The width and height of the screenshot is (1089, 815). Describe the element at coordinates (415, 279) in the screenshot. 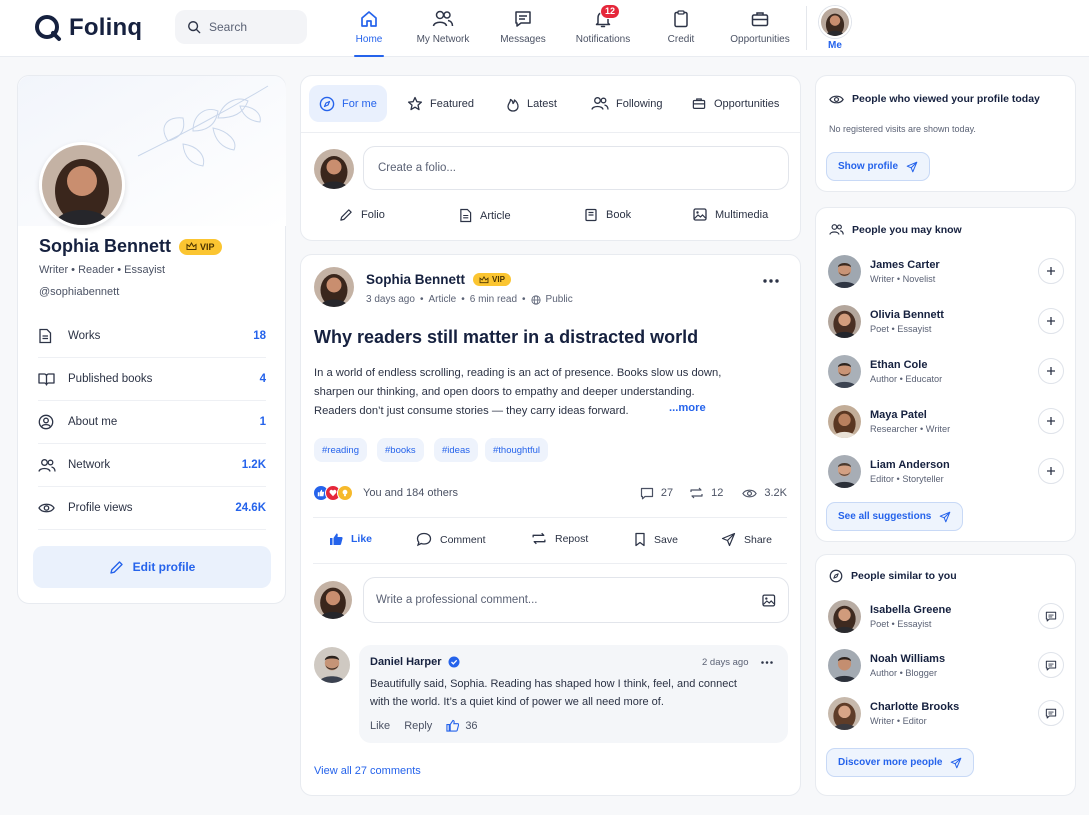

I see `post-author-name: Sophia Bennett` at that location.